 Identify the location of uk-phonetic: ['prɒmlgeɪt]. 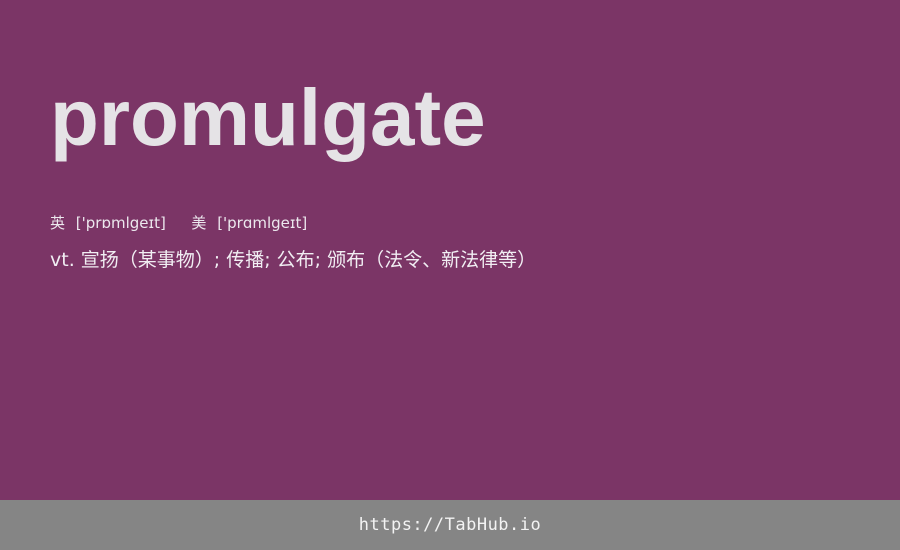
(120, 223).